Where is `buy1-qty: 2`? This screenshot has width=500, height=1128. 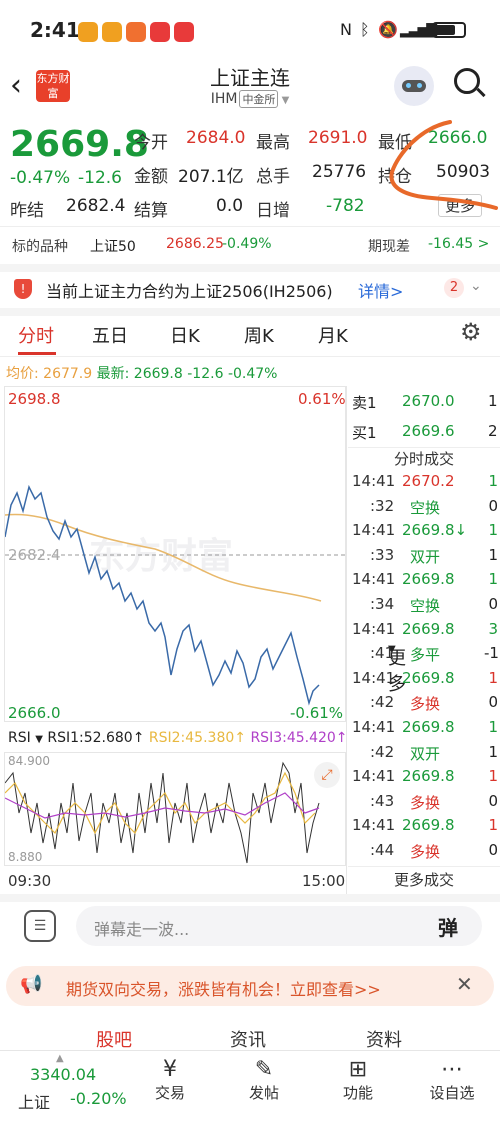 buy1-qty: 2 is located at coordinates (493, 431).